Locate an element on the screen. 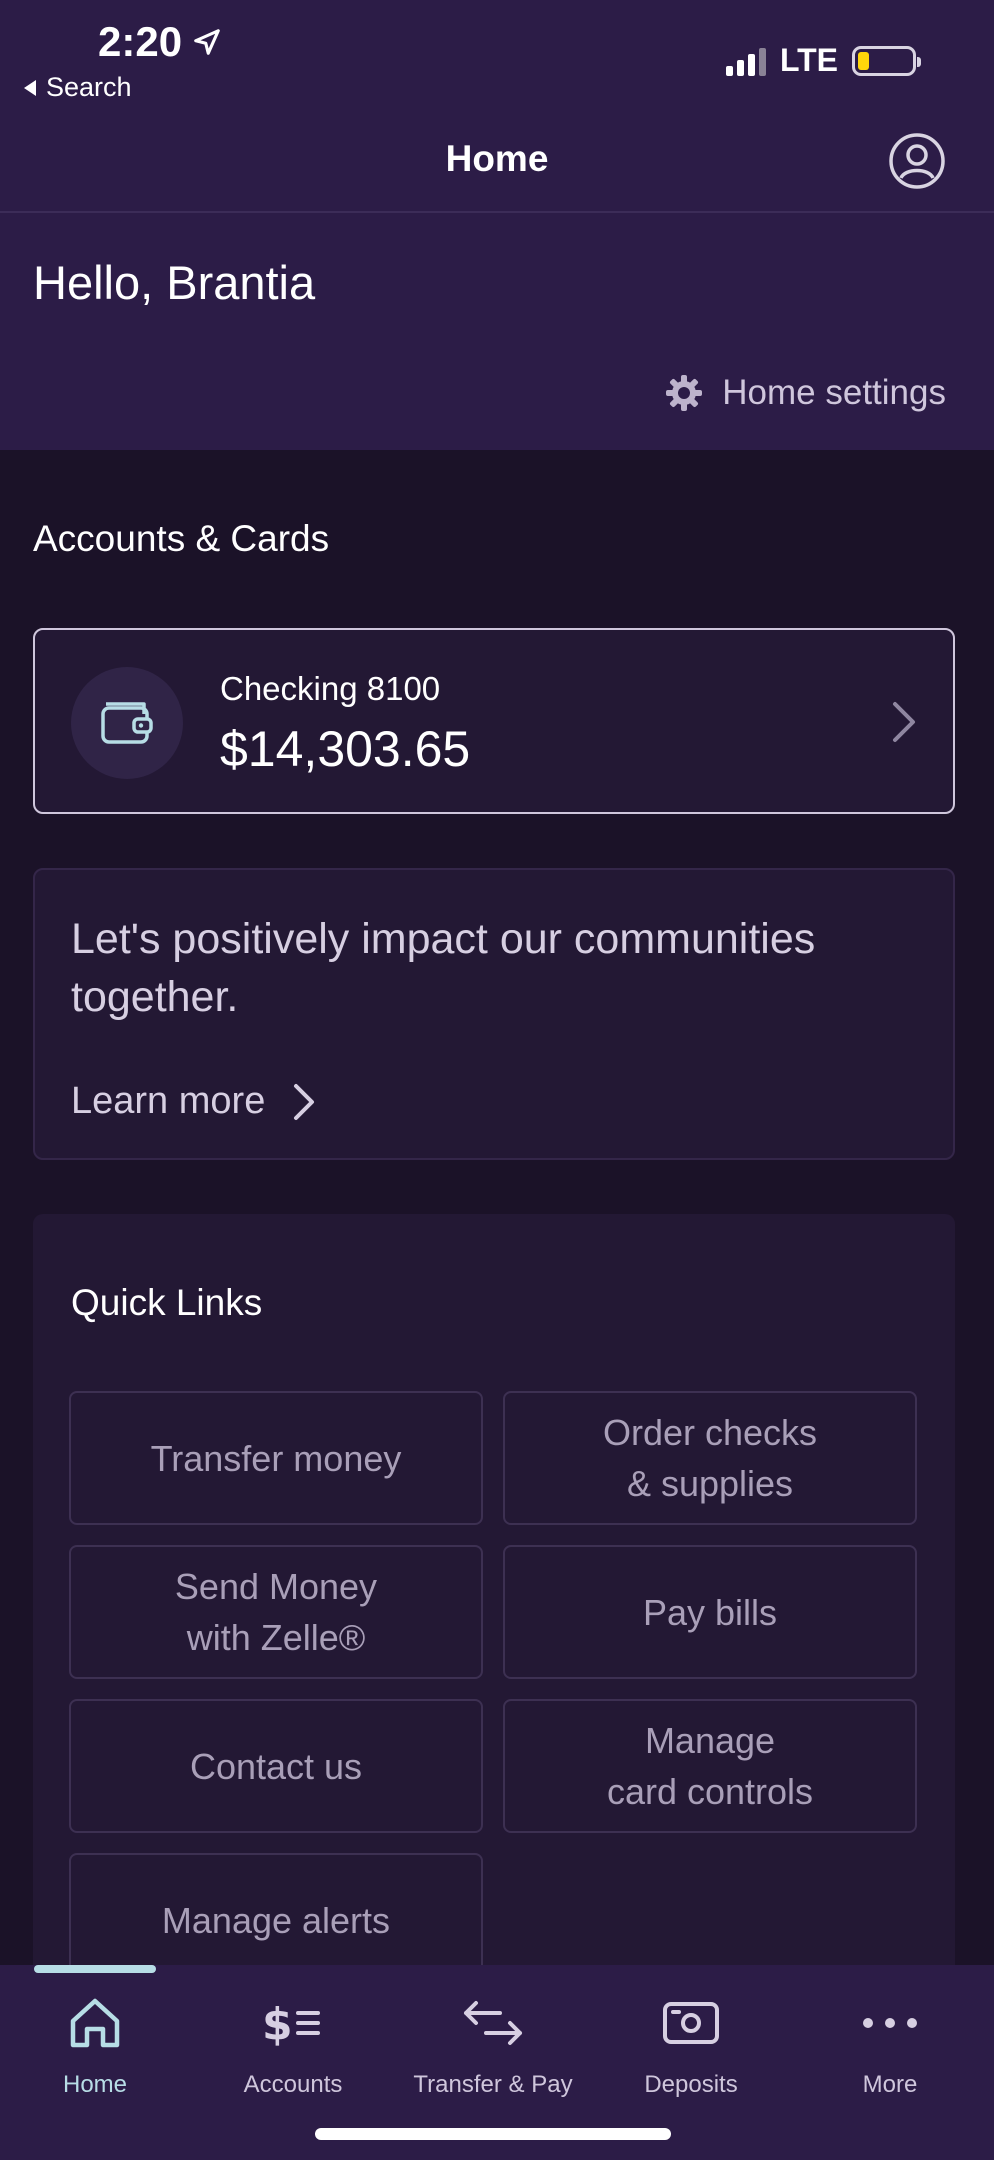 The height and width of the screenshot is (2160, 994). status-time: 2:20 is located at coordinates (160, 42).